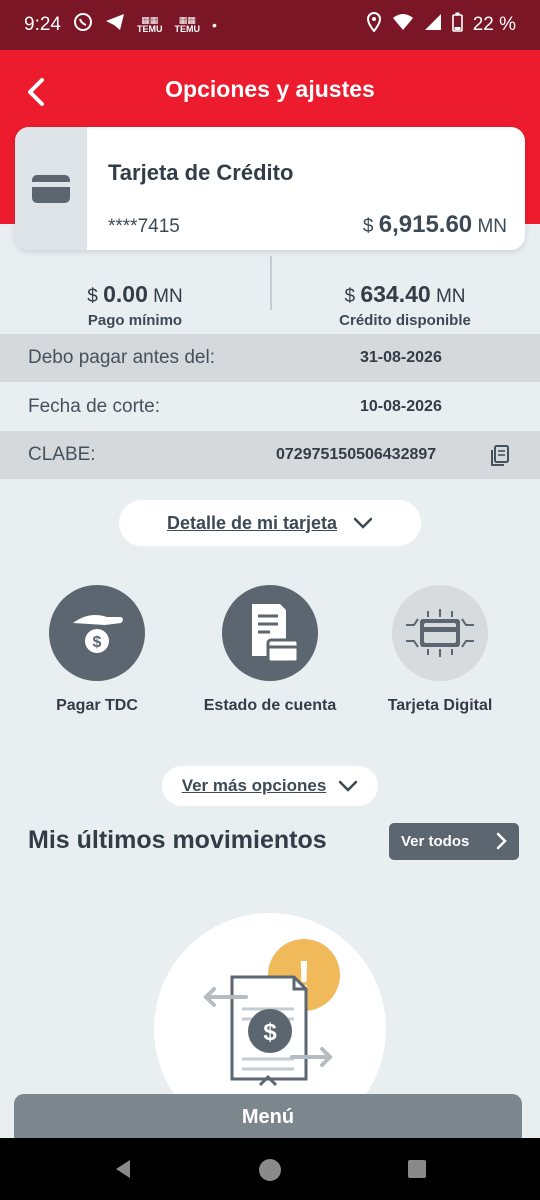 This screenshot has height=1200, width=540. I want to click on recents-nav-icon, so click(417, 1171).